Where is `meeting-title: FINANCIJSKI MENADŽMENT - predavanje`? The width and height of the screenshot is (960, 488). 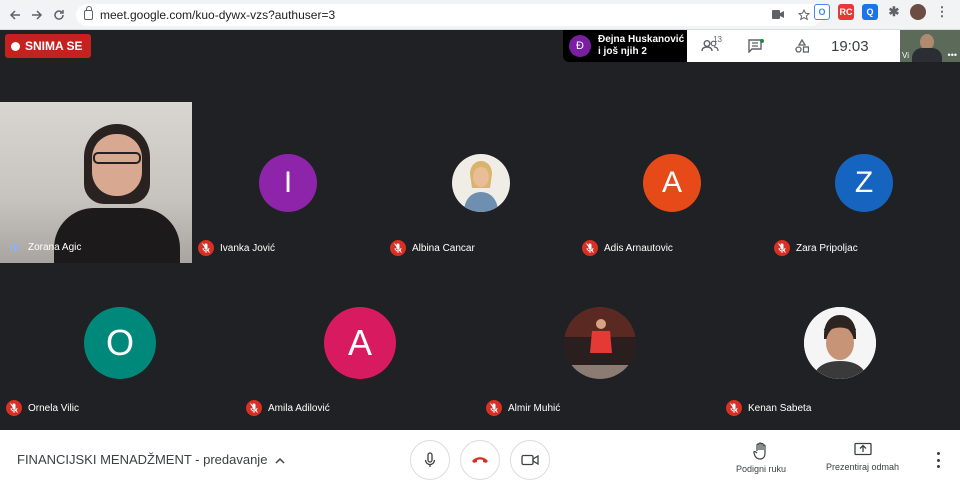 meeting-title: FINANCIJSKI MENADŽMENT - predavanje is located at coordinates (142, 459).